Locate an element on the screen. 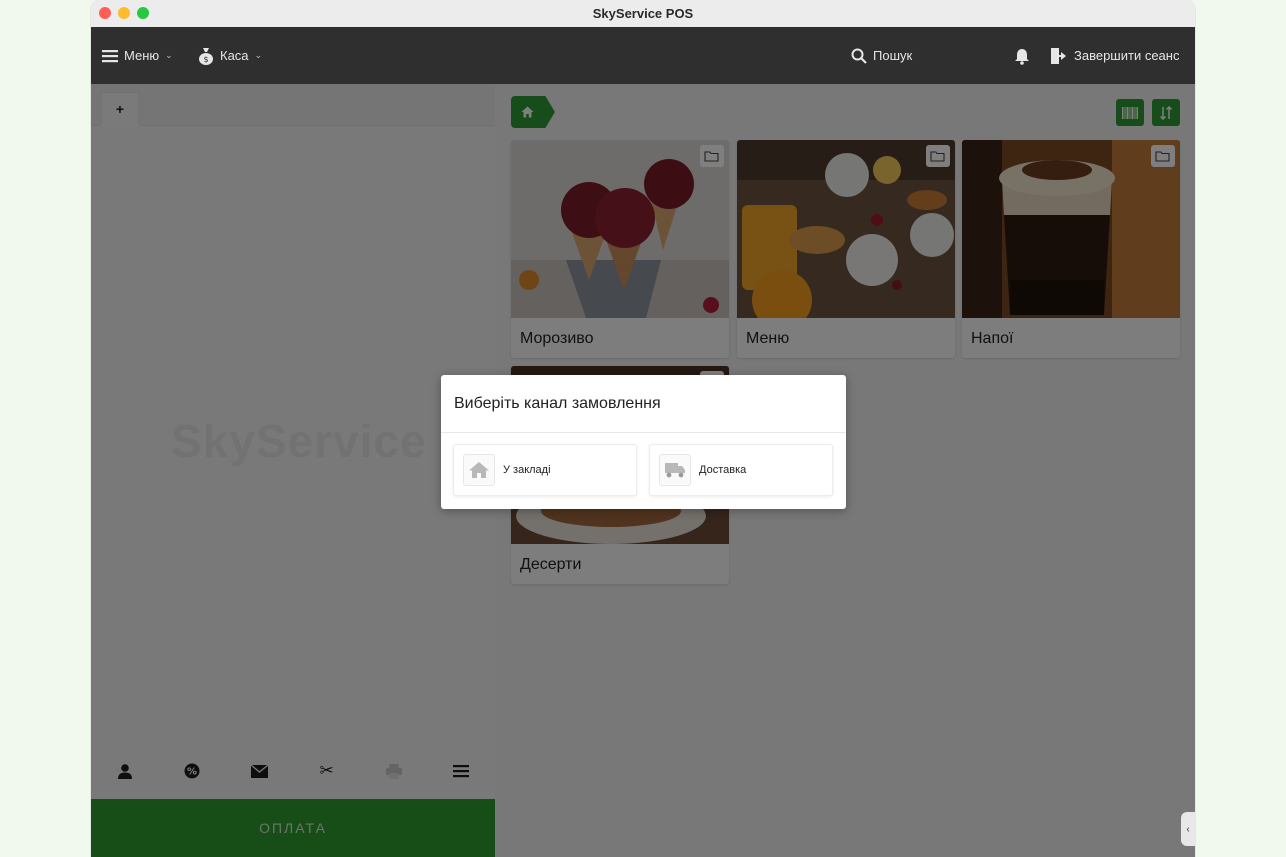 This screenshot has width=1286, height=857. minimize-window-button is located at coordinates (124, 13).